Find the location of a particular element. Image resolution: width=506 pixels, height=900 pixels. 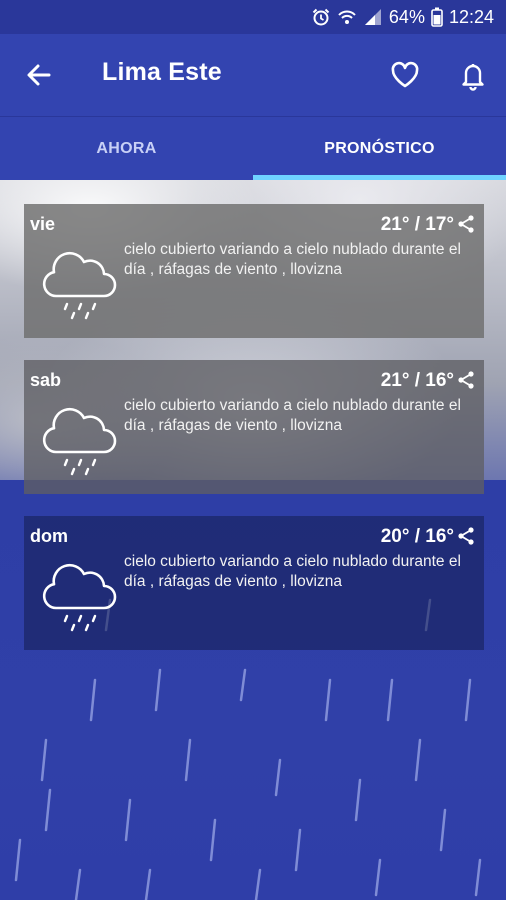

wifi-icon is located at coordinates (347, 17).